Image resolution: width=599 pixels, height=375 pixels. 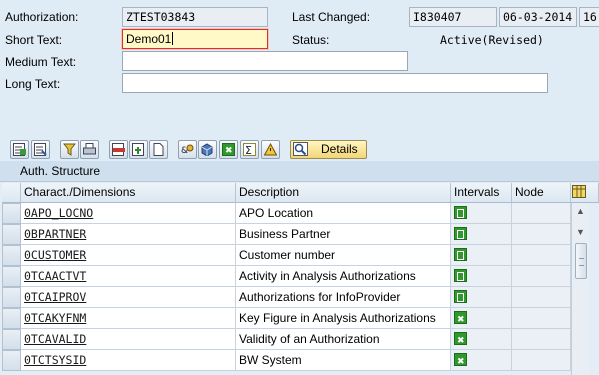 What do you see at coordinates (149, 39) in the screenshot?
I see `short-text-value: Demo01` at bounding box center [149, 39].